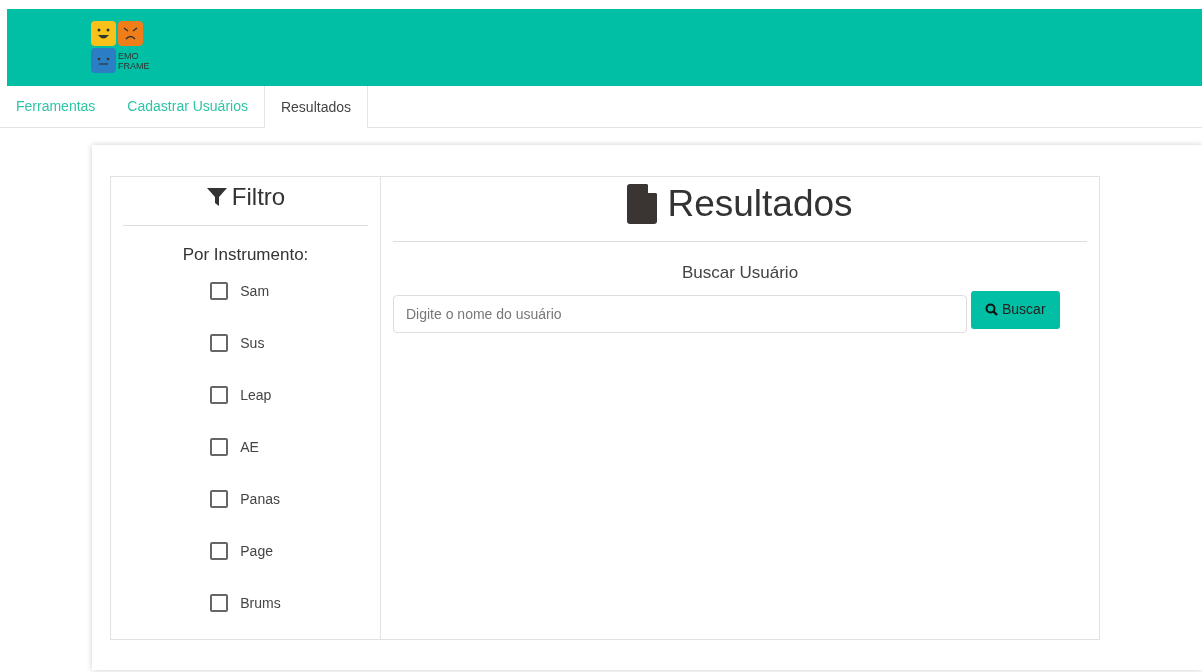 This screenshot has width=1202, height=672. Describe the element at coordinates (216, 197) in the screenshot. I see `filter-icon` at that location.